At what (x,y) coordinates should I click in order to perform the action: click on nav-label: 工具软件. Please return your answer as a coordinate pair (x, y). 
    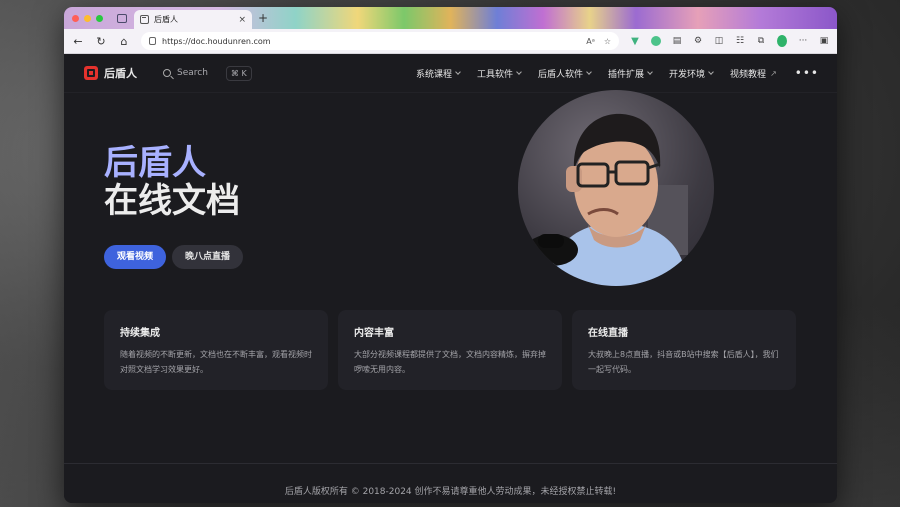
    Looking at the image, I should click on (494, 74).